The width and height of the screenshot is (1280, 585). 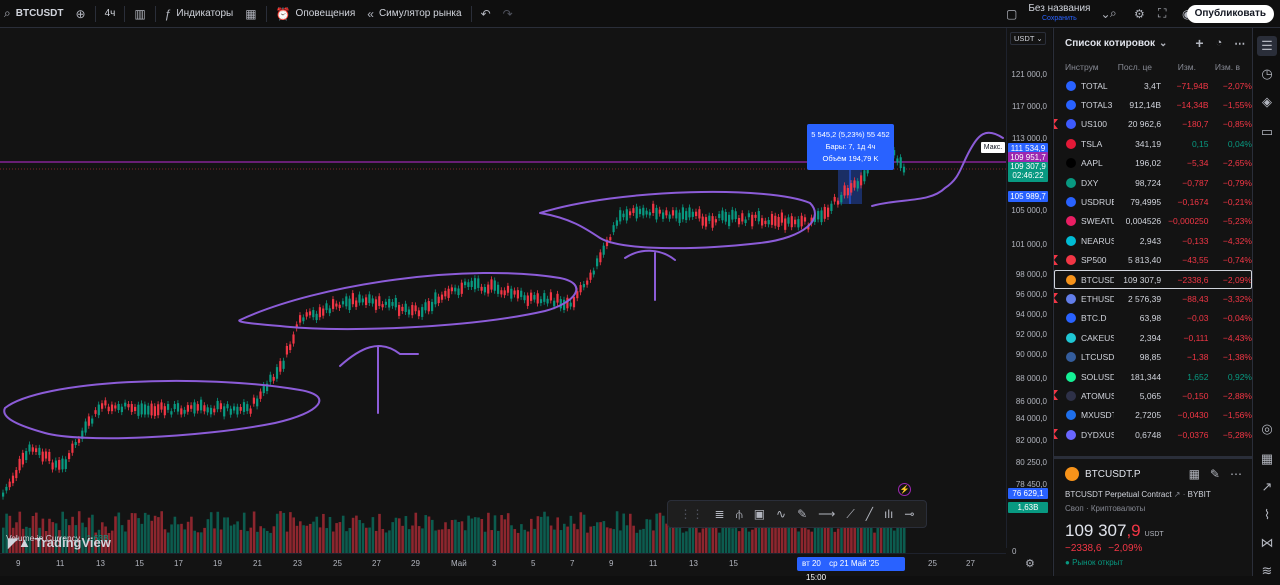 I want to click on add-symbol-button: +, so click(x=1199, y=43).